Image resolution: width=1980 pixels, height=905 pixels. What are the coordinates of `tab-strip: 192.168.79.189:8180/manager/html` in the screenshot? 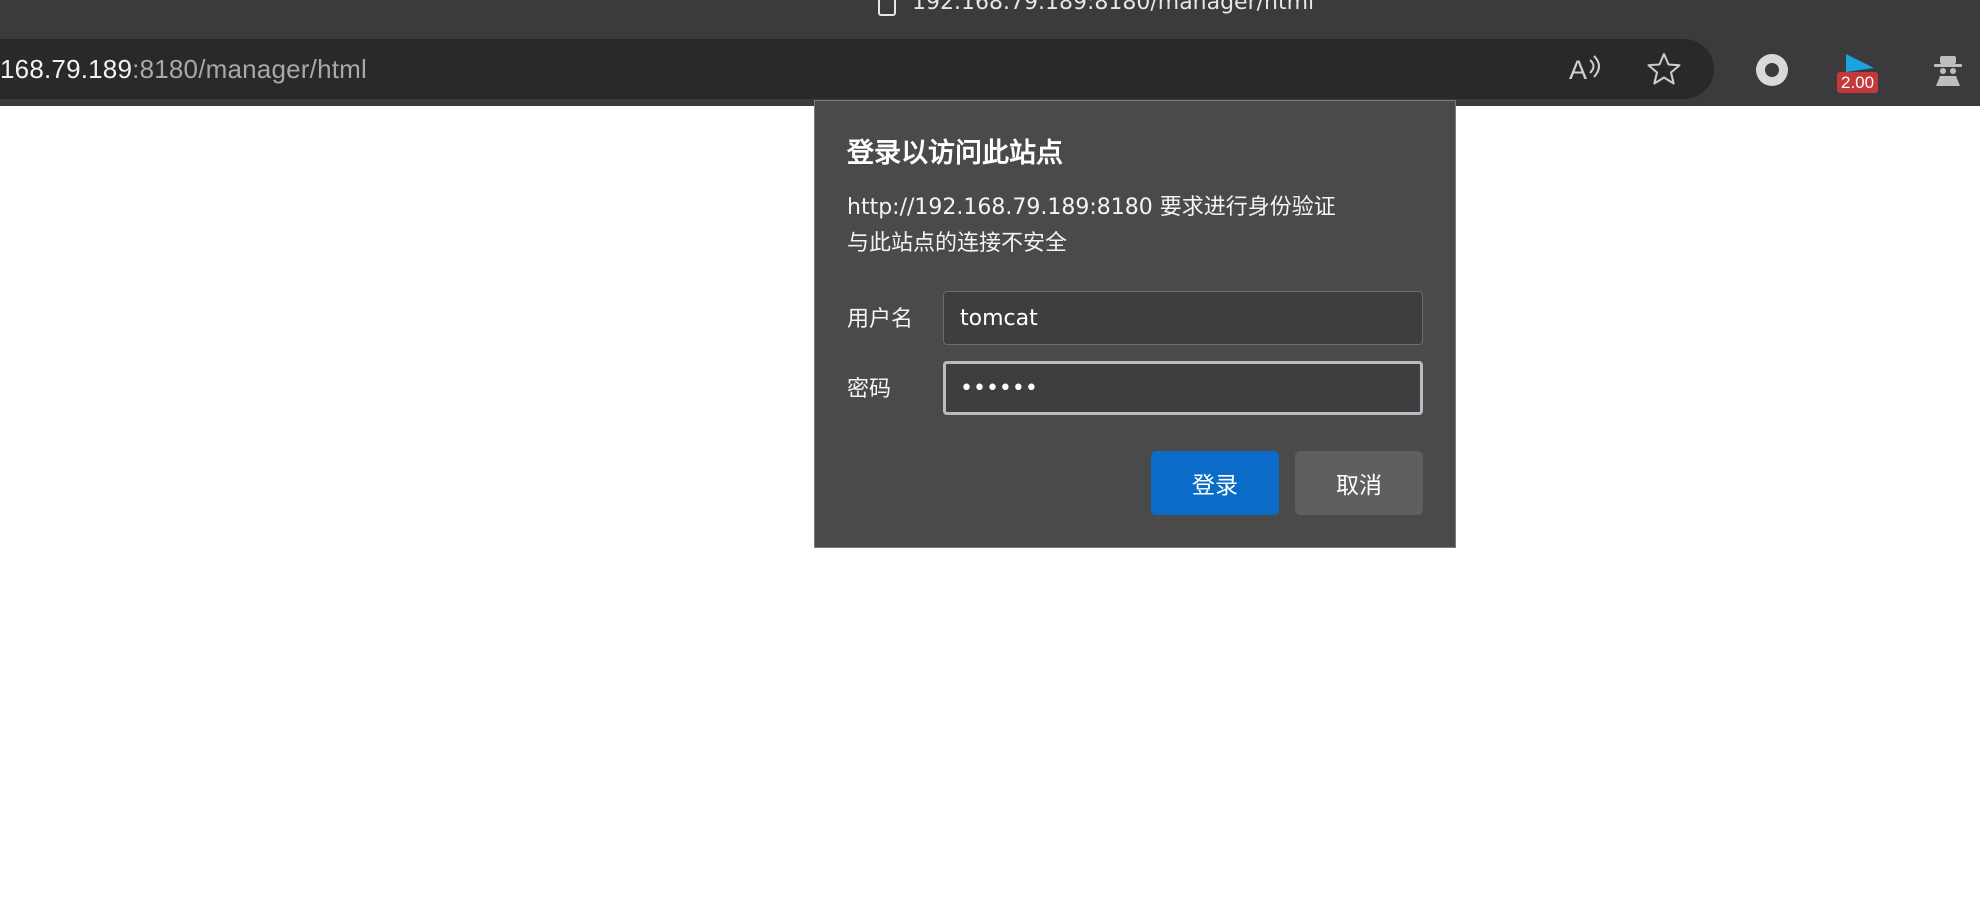 It's located at (990, 19).